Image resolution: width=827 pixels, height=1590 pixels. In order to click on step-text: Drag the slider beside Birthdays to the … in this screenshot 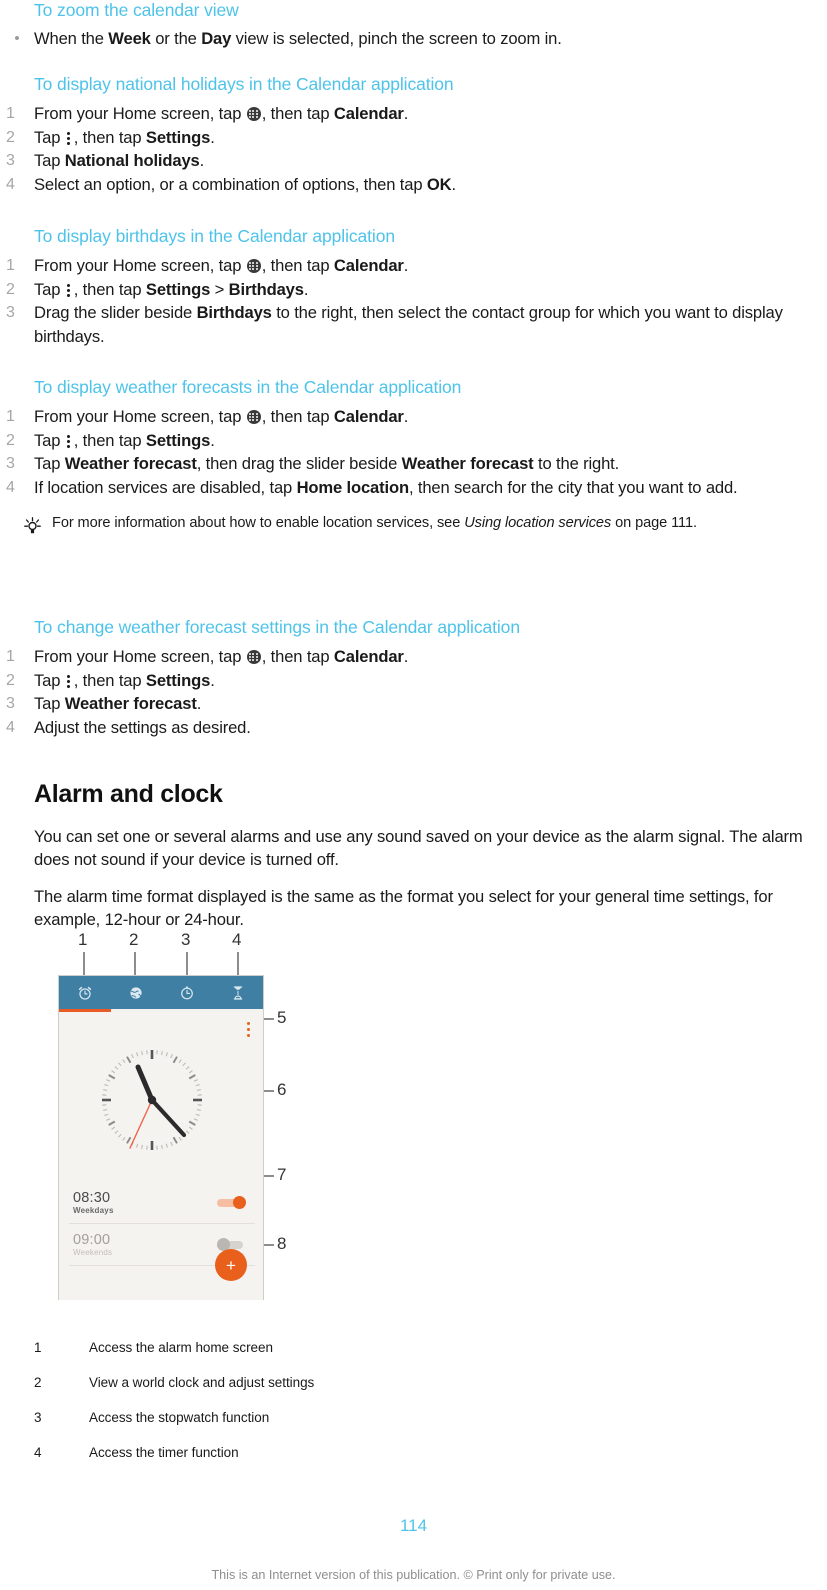, I will do `click(408, 324)`.